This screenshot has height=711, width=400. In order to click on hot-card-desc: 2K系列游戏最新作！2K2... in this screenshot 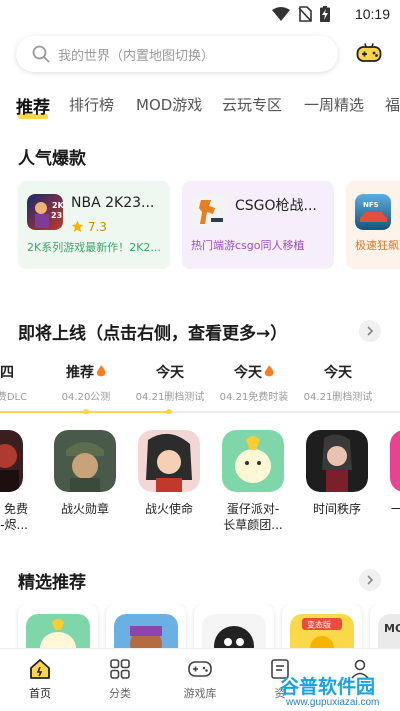, I will do `click(94, 247)`.